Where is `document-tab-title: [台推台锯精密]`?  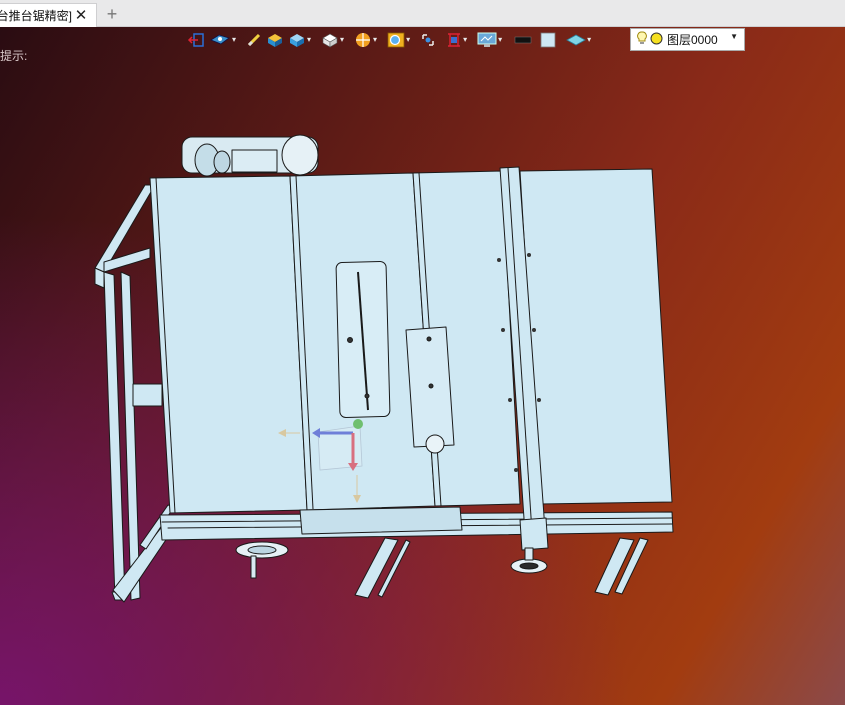
document-tab-title: [台推台锯精密] is located at coordinates (36, 16).